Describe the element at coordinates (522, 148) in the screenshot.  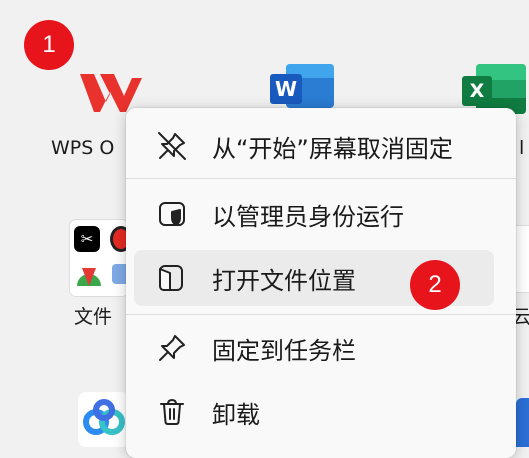
I see `excel-label-fragment: l` at that location.